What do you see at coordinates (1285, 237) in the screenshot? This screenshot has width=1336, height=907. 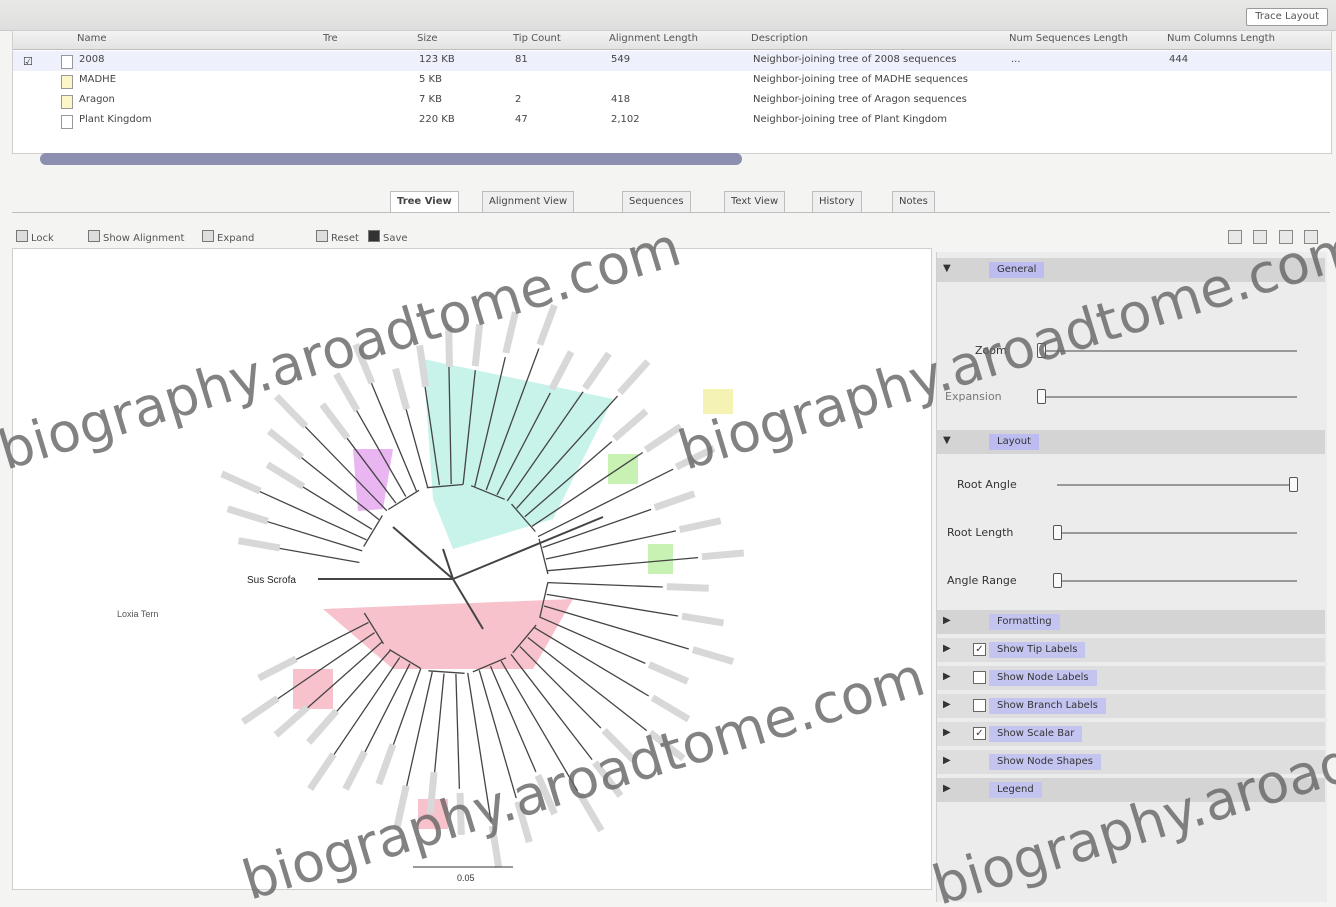 I see `fit-icon` at bounding box center [1285, 237].